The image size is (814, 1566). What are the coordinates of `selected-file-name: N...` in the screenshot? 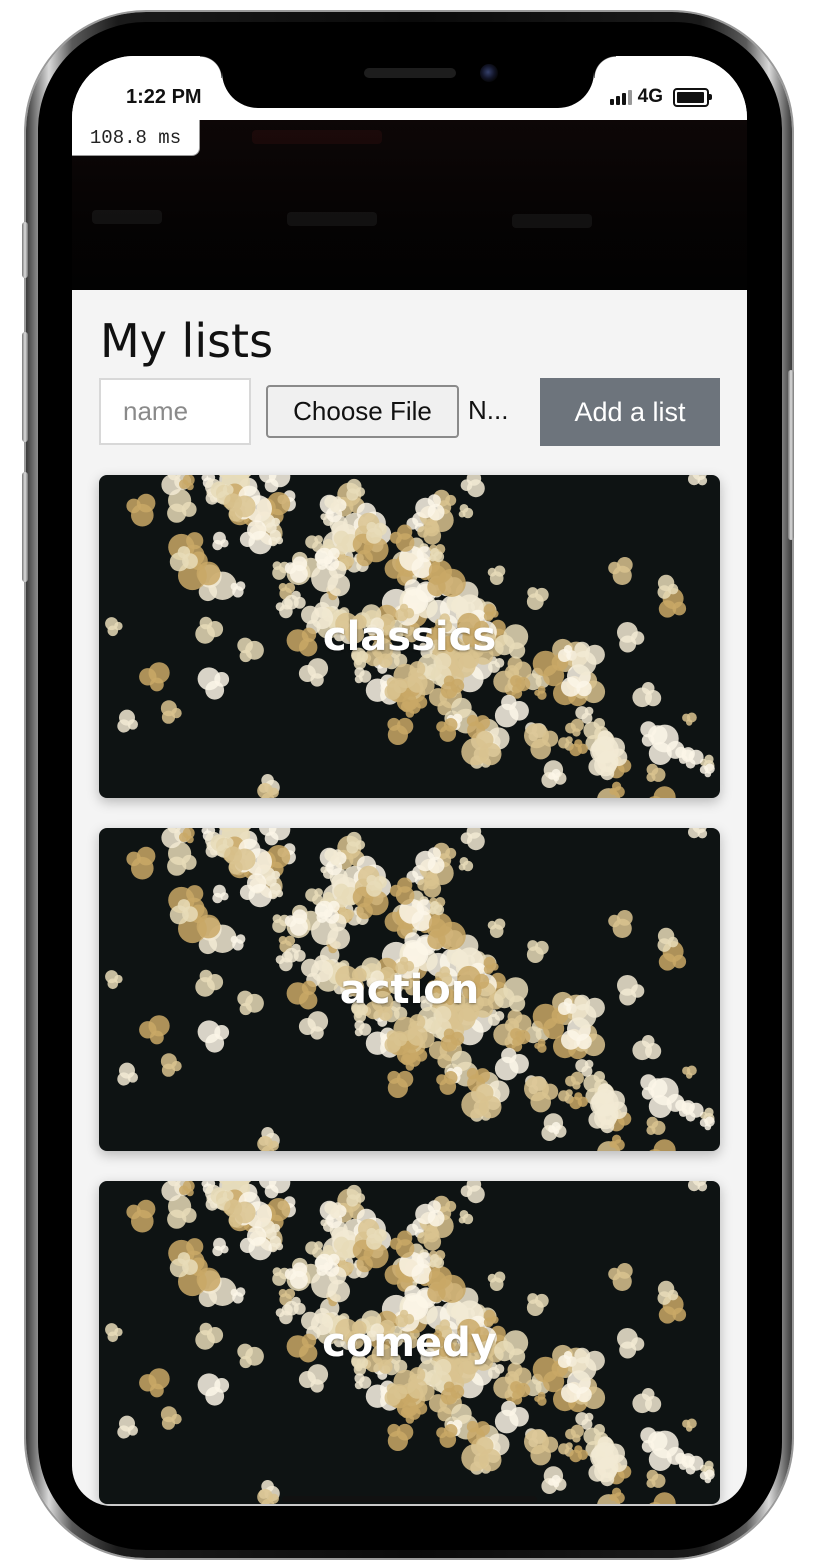 It's located at (488, 410).